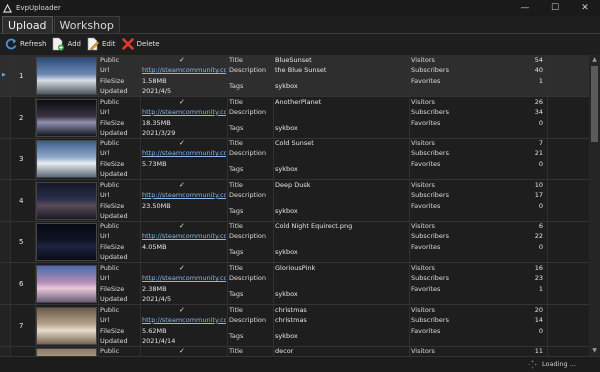 Image resolution: width=600 pixels, height=372 pixels. What do you see at coordinates (66, 44) in the screenshot?
I see `add-button: Add` at bounding box center [66, 44].